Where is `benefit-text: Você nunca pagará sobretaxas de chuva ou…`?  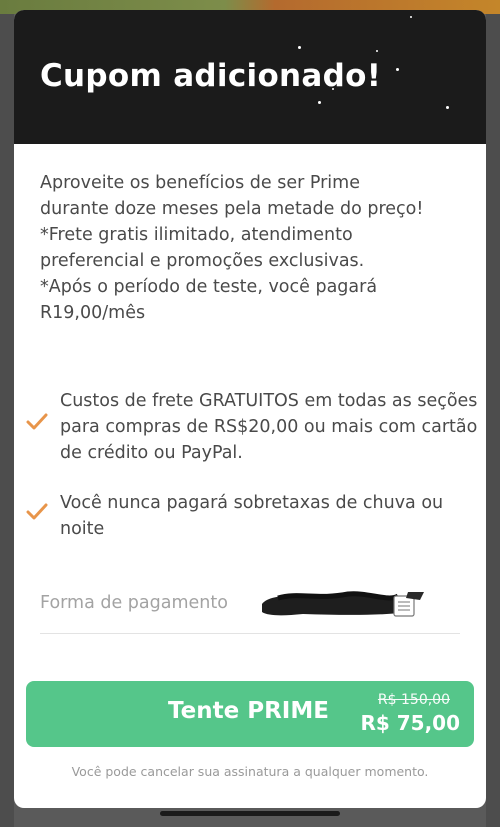
benefit-text: Você nunca pagará sobretaxas de chuva ou… is located at coordinates (252, 516).